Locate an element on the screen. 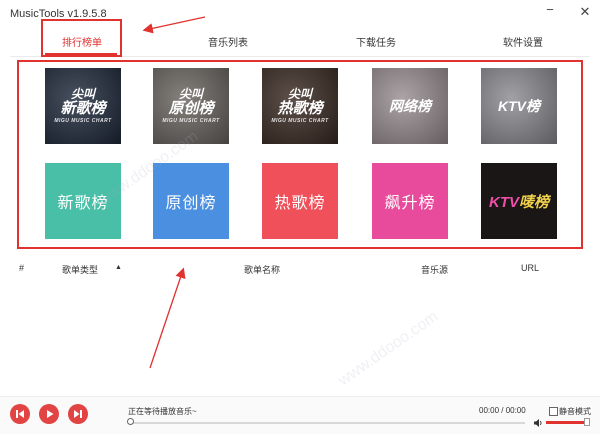 Image resolution: width=600 pixels, height=434 pixels. previous-button is located at coordinates (20, 414).